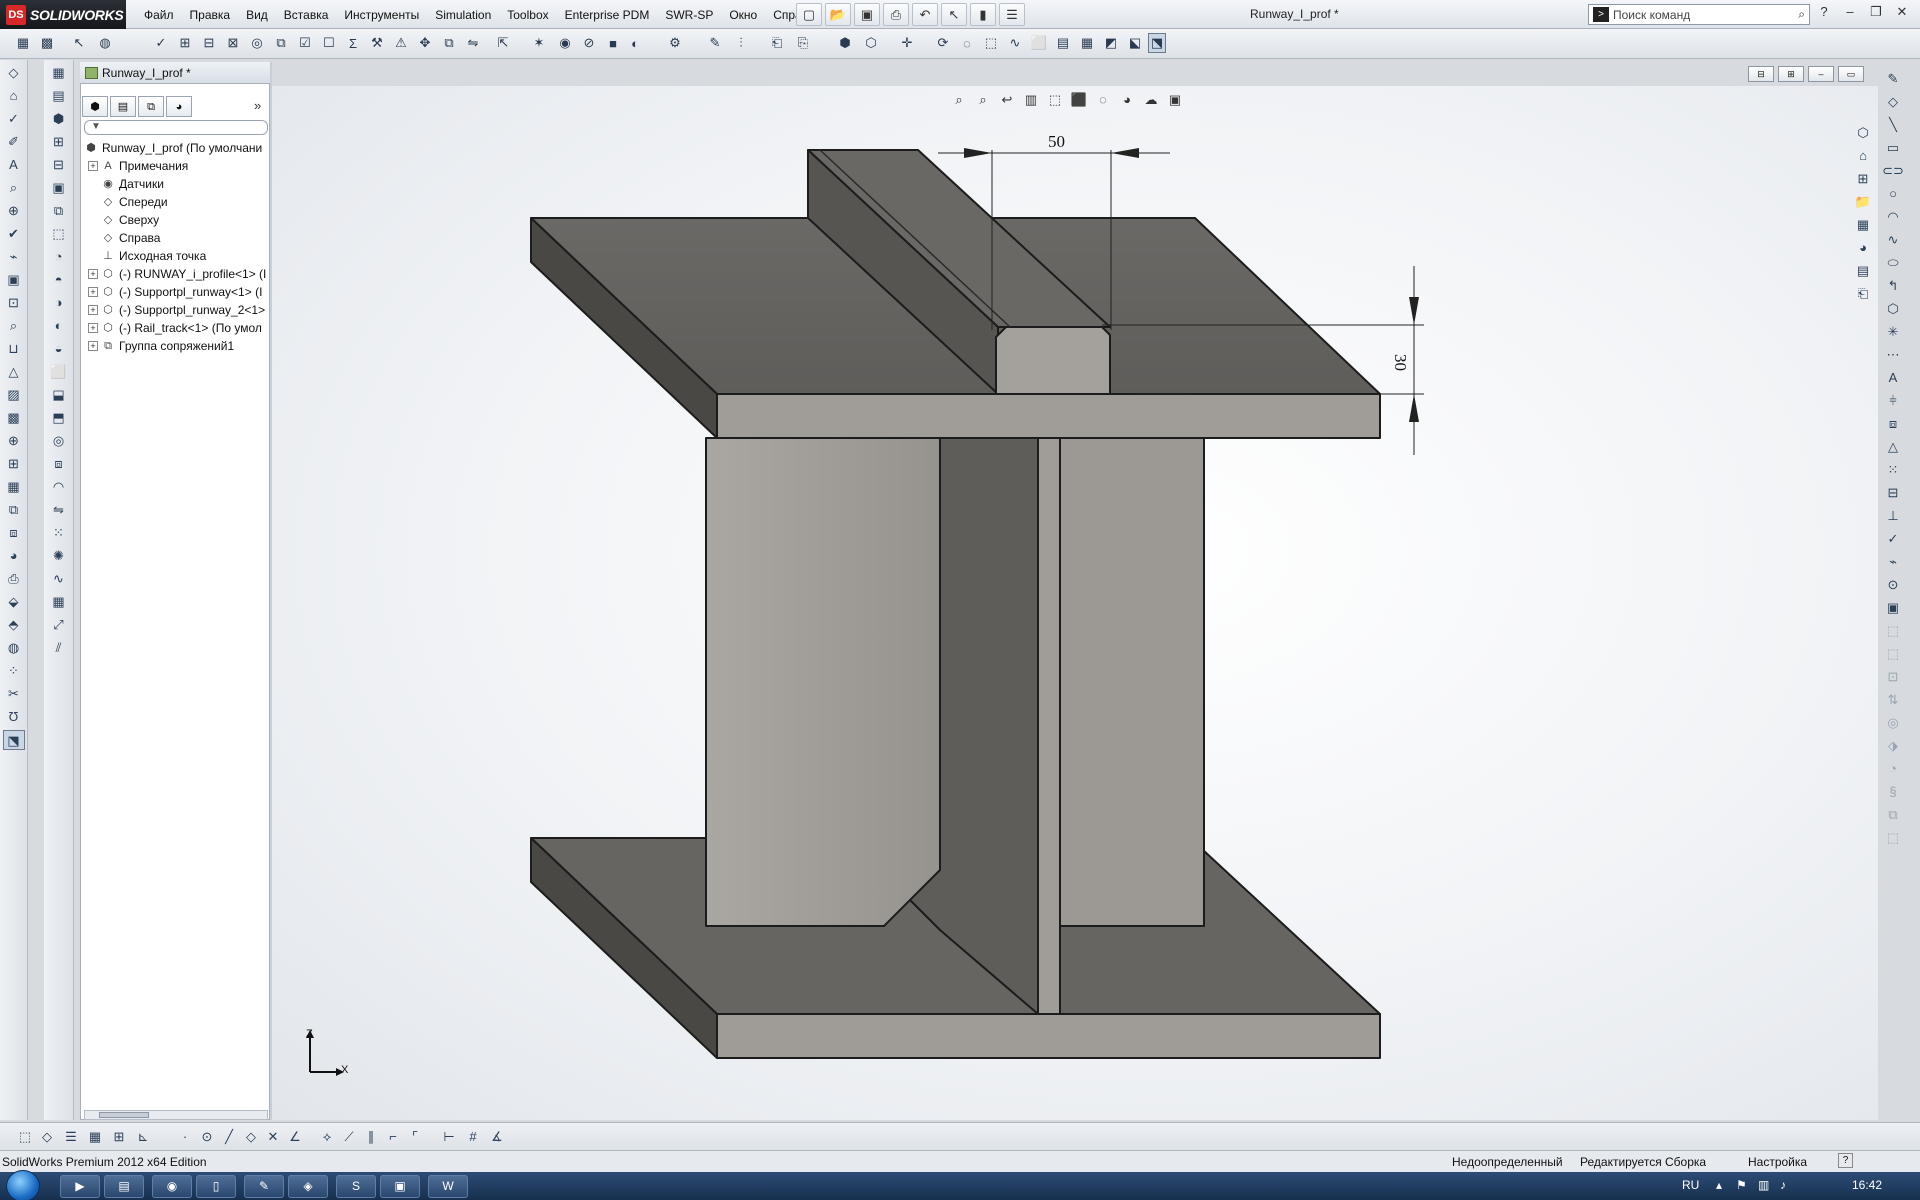  What do you see at coordinates (871, 43) in the screenshot?
I see `new-part-icon: ⬡` at bounding box center [871, 43].